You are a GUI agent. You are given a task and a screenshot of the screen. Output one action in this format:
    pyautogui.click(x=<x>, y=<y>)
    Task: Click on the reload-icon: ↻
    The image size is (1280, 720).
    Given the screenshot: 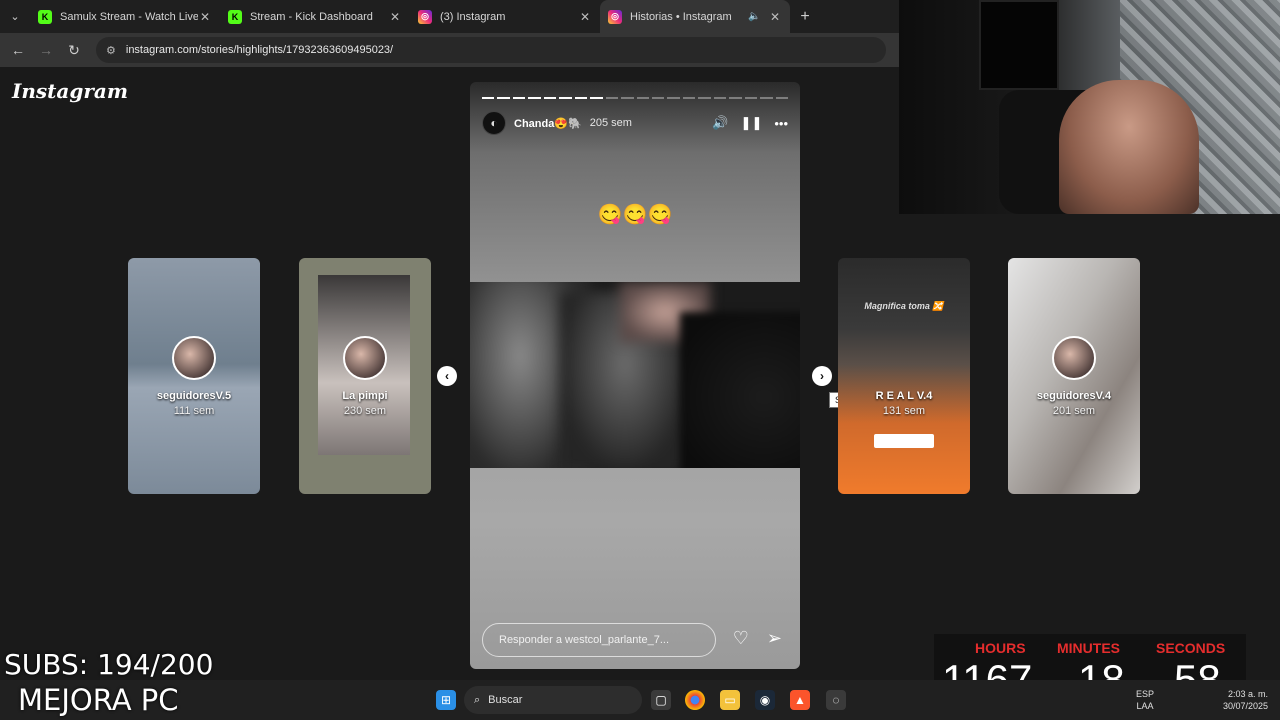 What is the action you would take?
    pyautogui.click(x=74, y=50)
    